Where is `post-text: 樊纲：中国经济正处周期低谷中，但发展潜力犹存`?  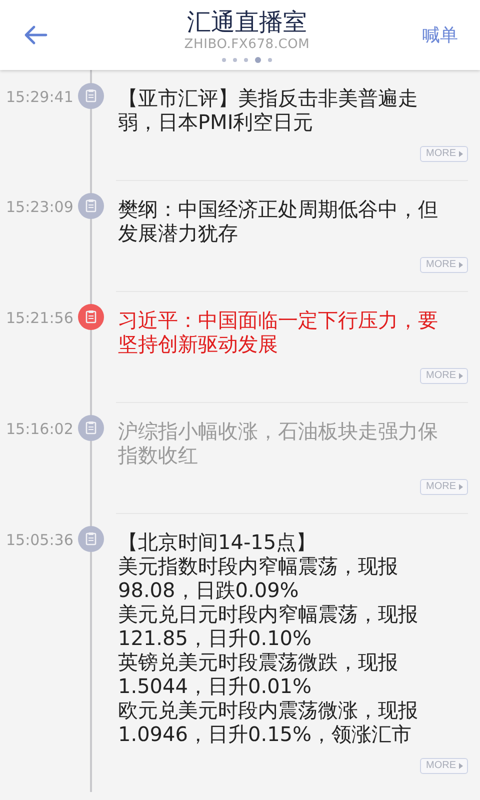 post-text: 樊纲：中国经济正处周期低谷中，但发展潜力犹存 is located at coordinates (278, 221).